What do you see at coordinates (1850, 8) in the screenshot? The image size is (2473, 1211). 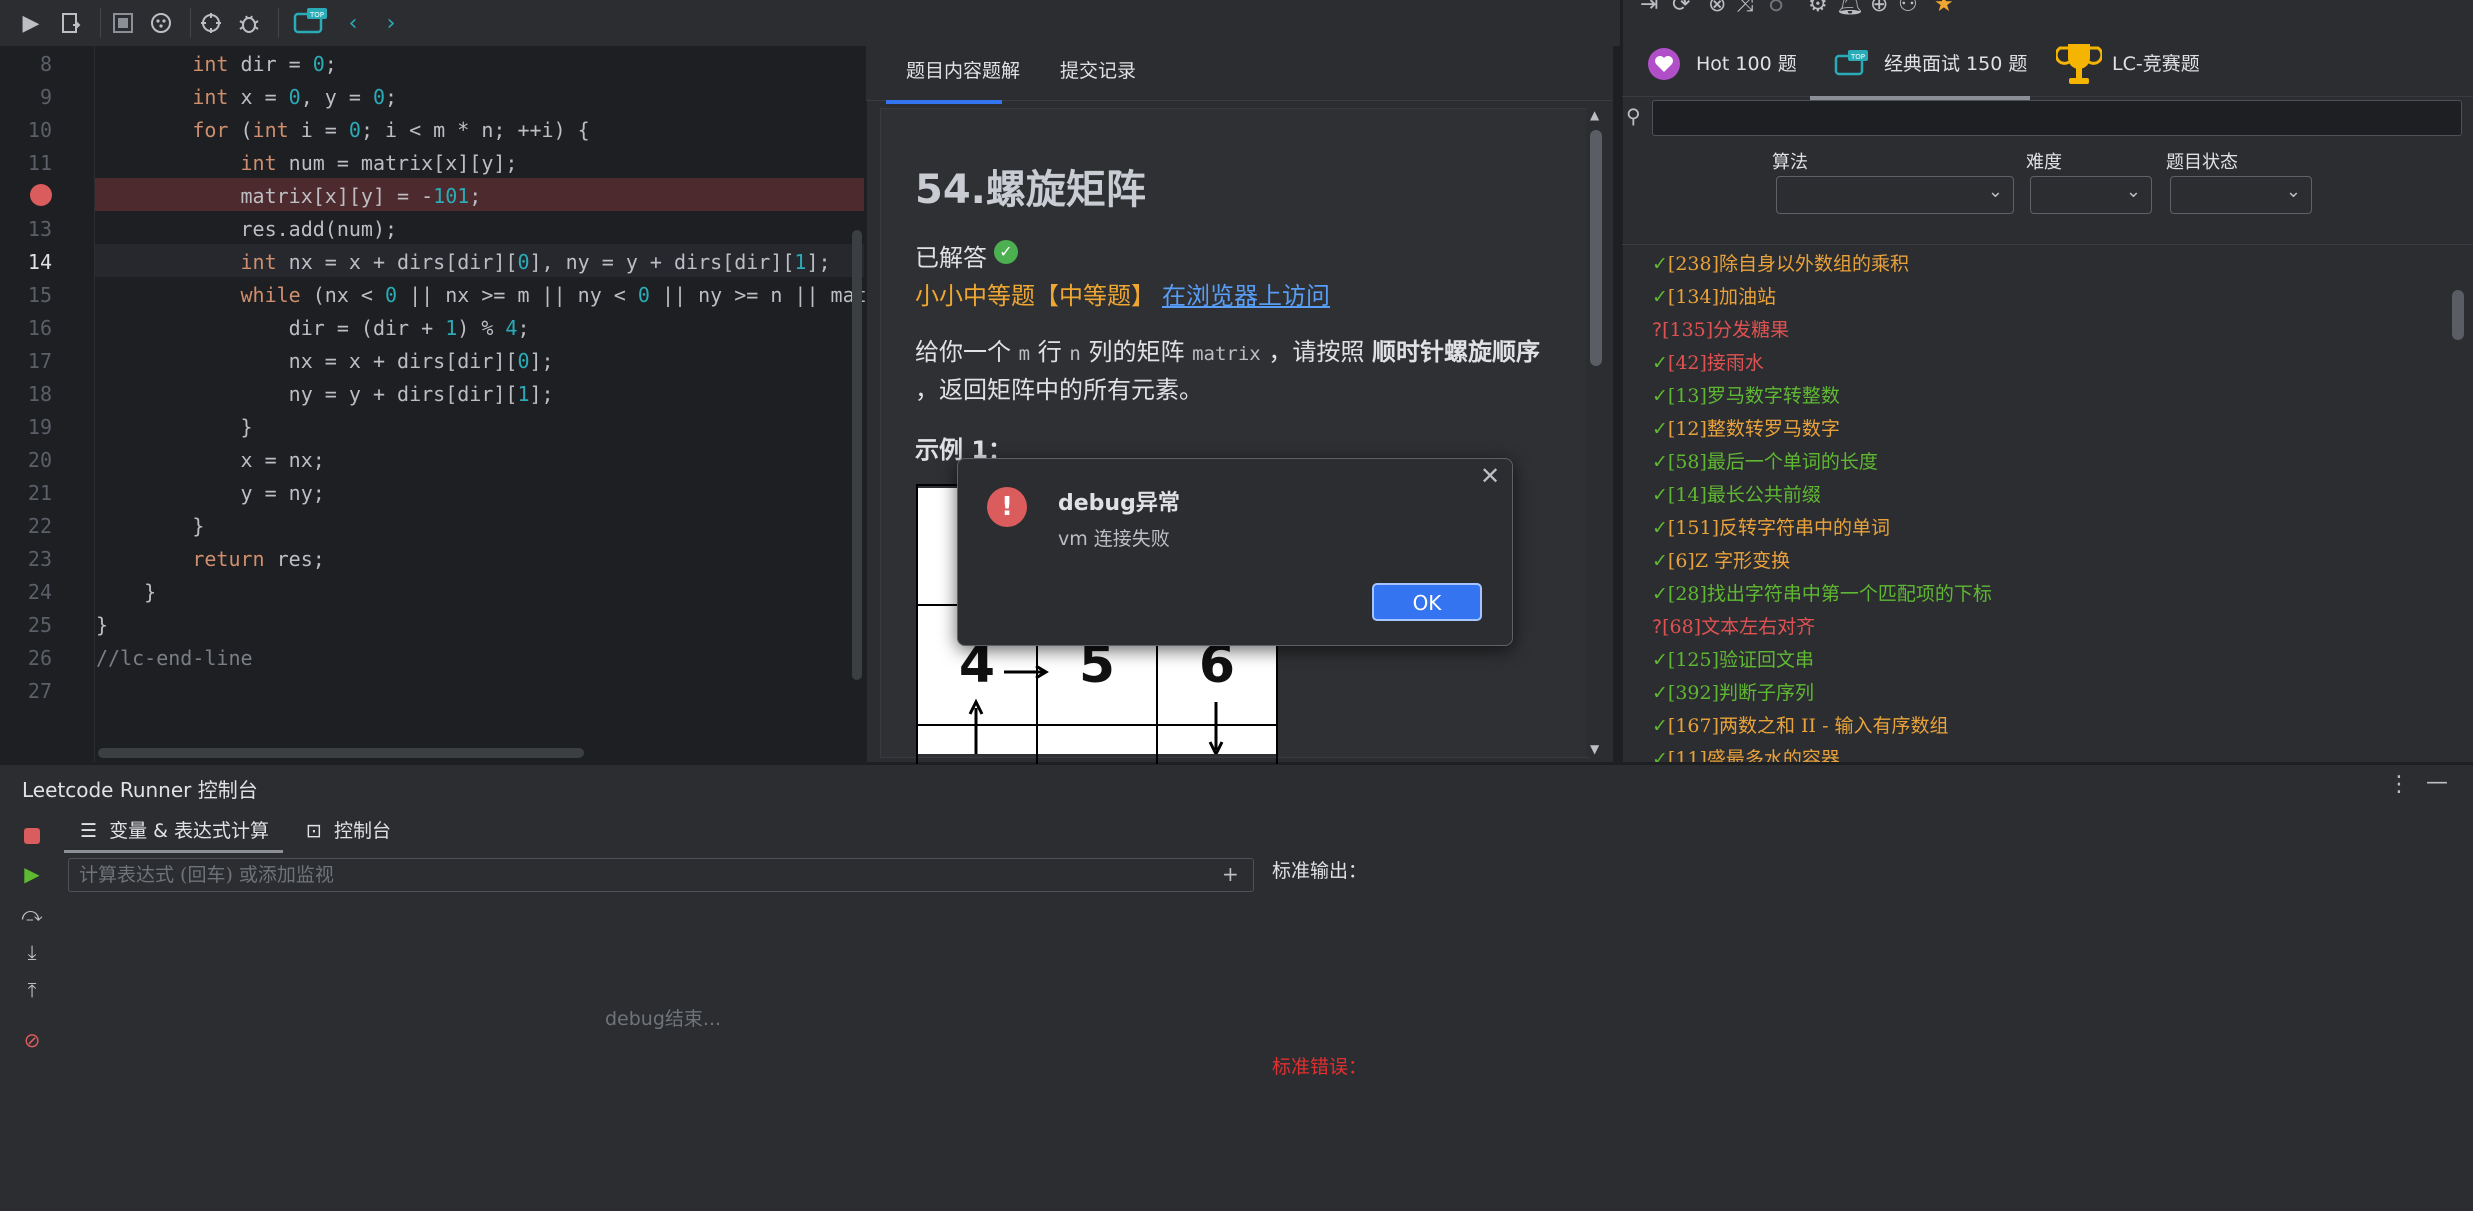 I see `bell-icon: 🔔︎` at bounding box center [1850, 8].